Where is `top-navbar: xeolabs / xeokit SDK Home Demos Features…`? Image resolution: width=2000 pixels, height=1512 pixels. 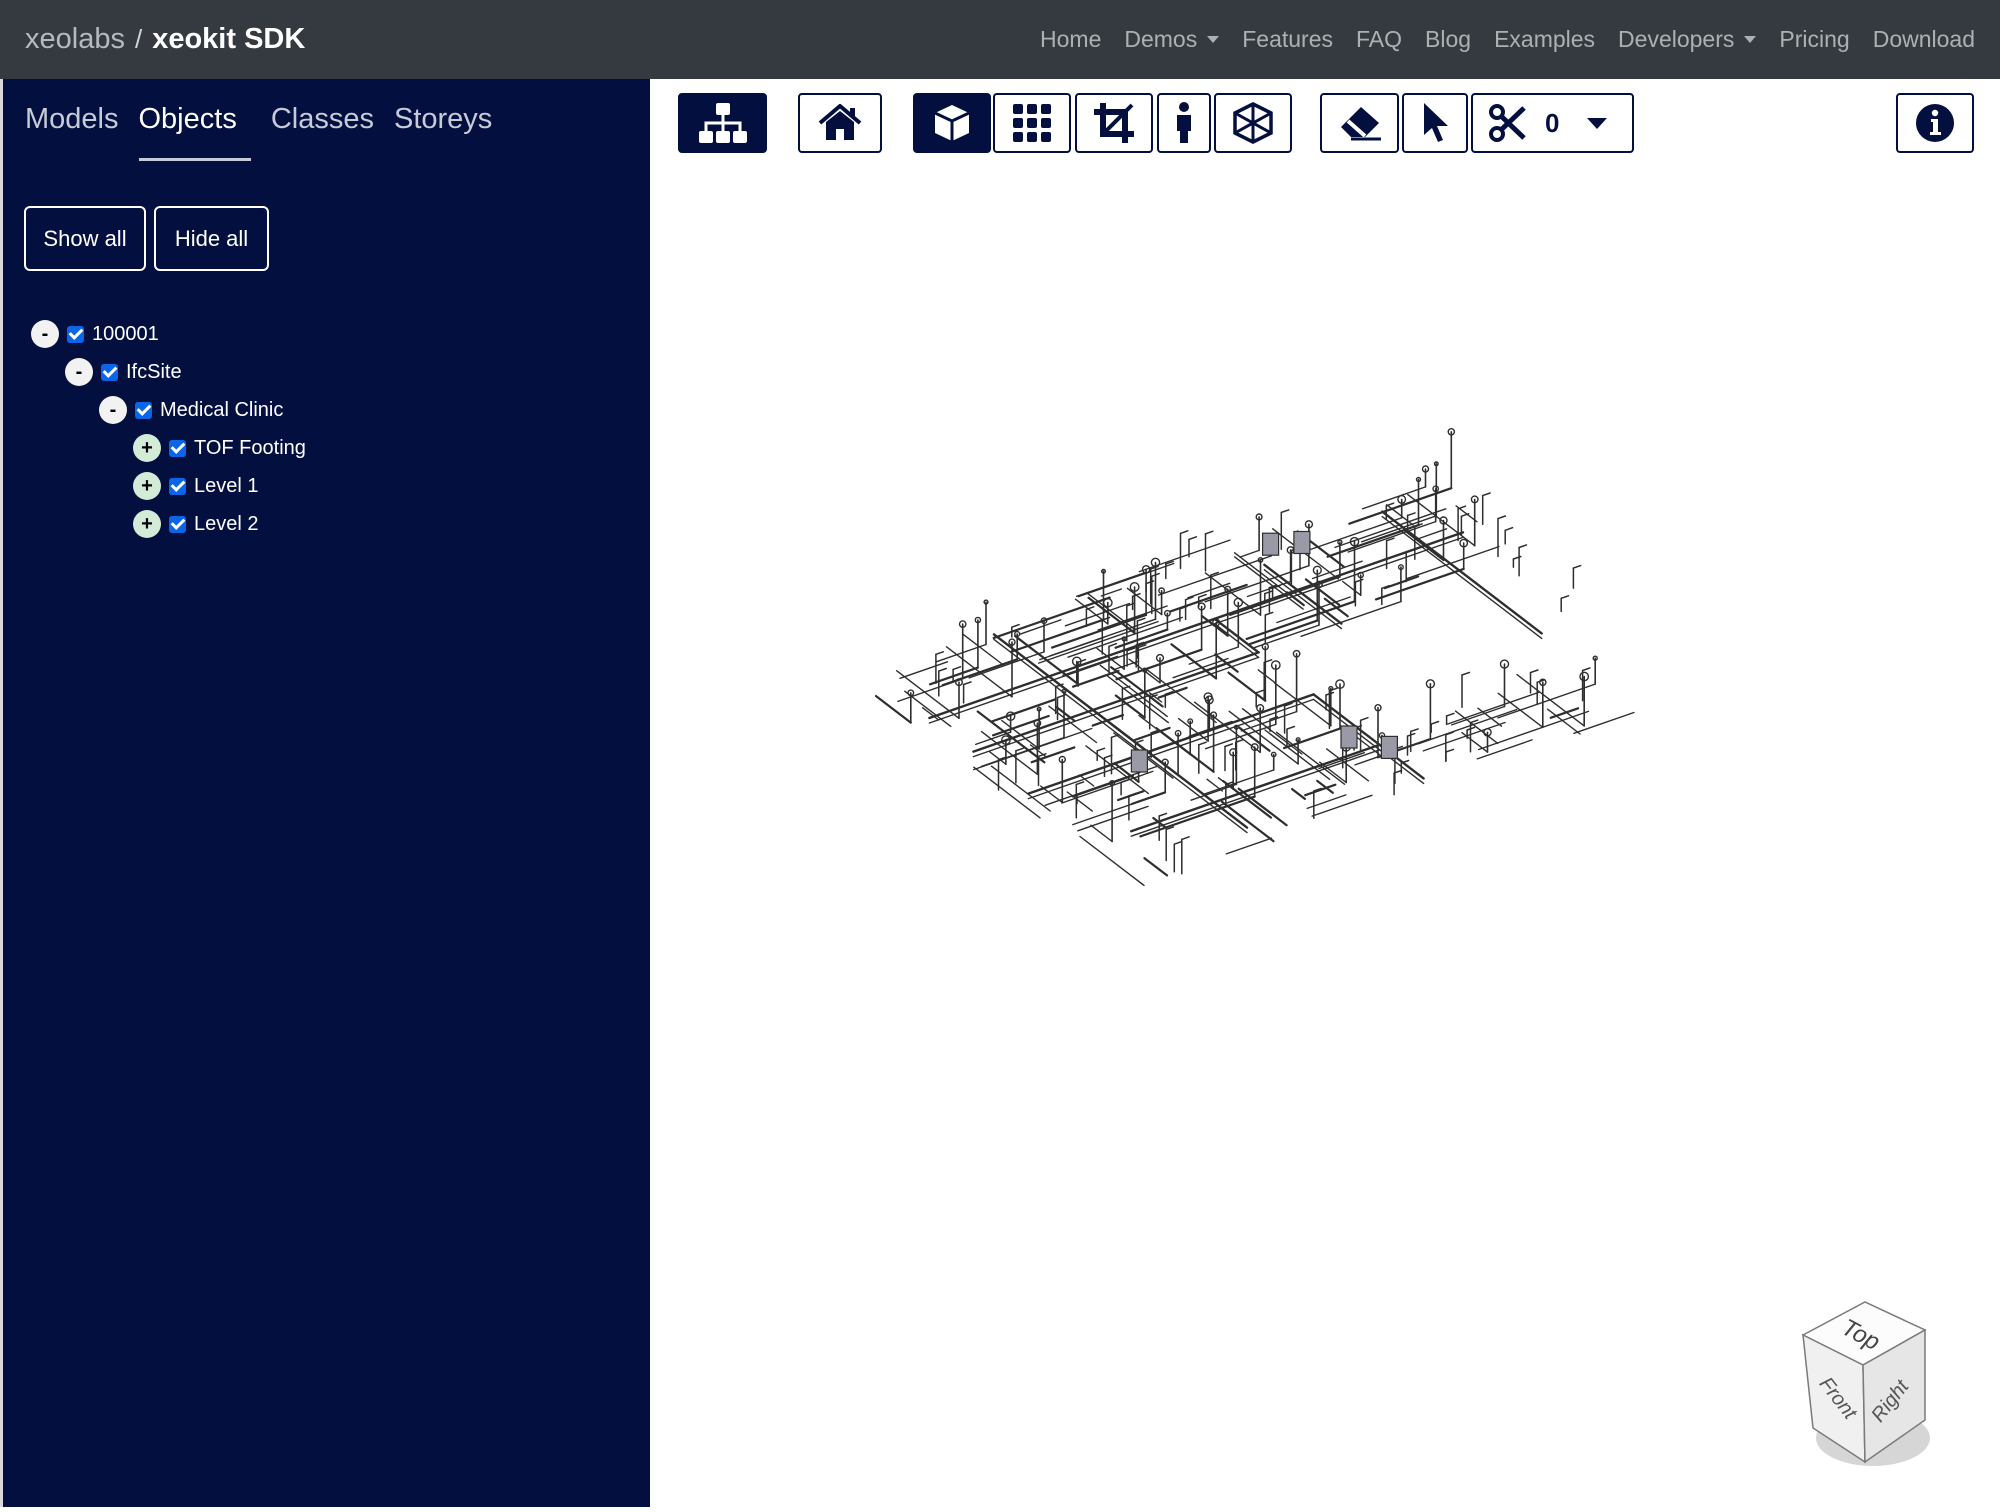
top-navbar: xeolabs / xeokit SDK Home Demos Features… is located at coordinates (1000, 39).